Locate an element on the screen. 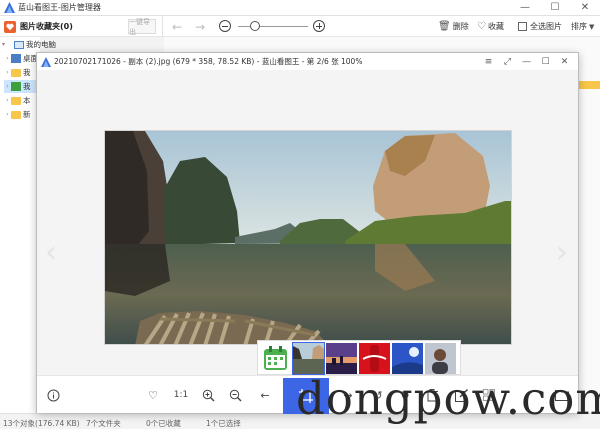 The height and width of the screenshot is (429, 600). tree-item-local-disk: › 本 is located at coordinates (17, 100).